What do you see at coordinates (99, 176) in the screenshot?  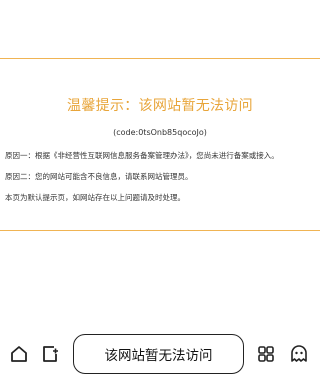 I see `reason-2: 原因二：您的网站可能含不良信息，请联系网站管理员。` at bounding box center [99, 176].